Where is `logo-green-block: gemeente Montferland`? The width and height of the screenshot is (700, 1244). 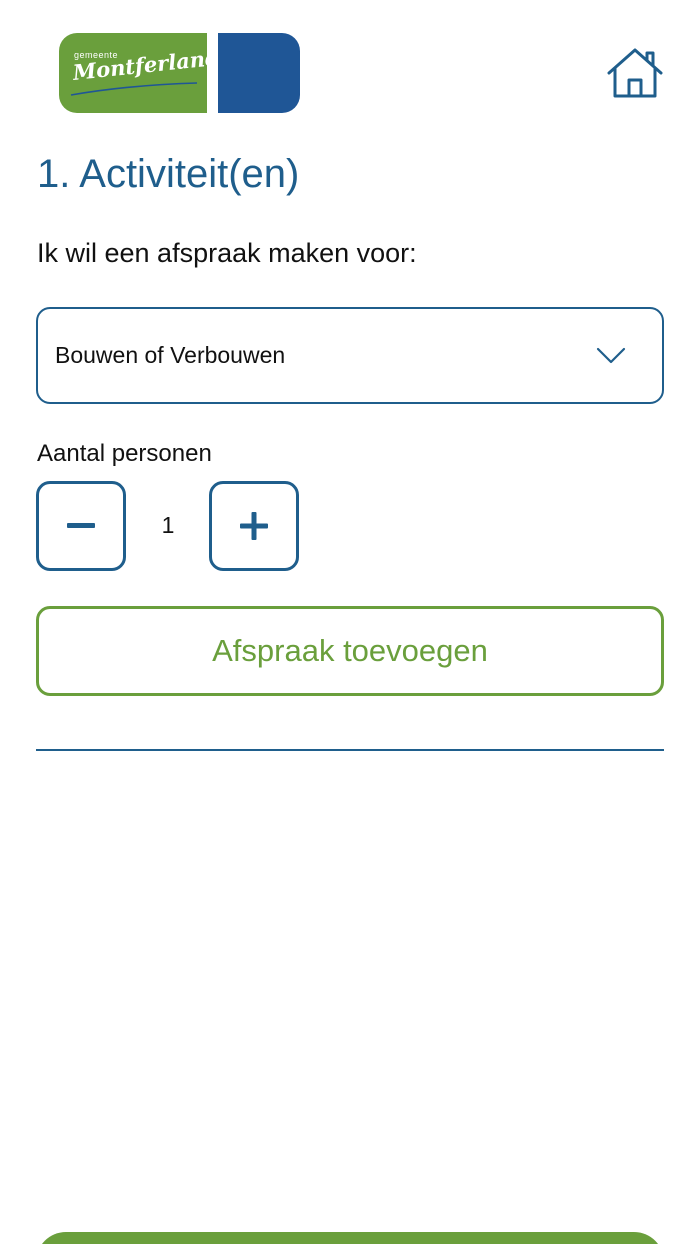 logo-green-block: gemeente Montferland is located at coordinates (140, 73).